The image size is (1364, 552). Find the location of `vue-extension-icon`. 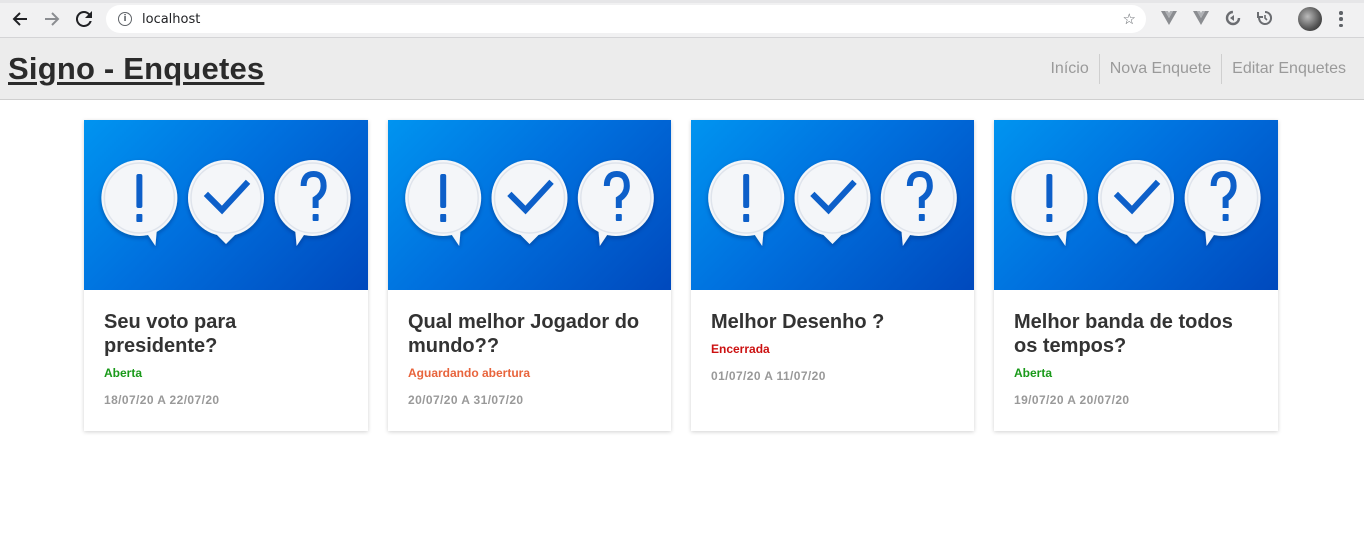

vue-extension-icon is located at coordinates (1201, 18).